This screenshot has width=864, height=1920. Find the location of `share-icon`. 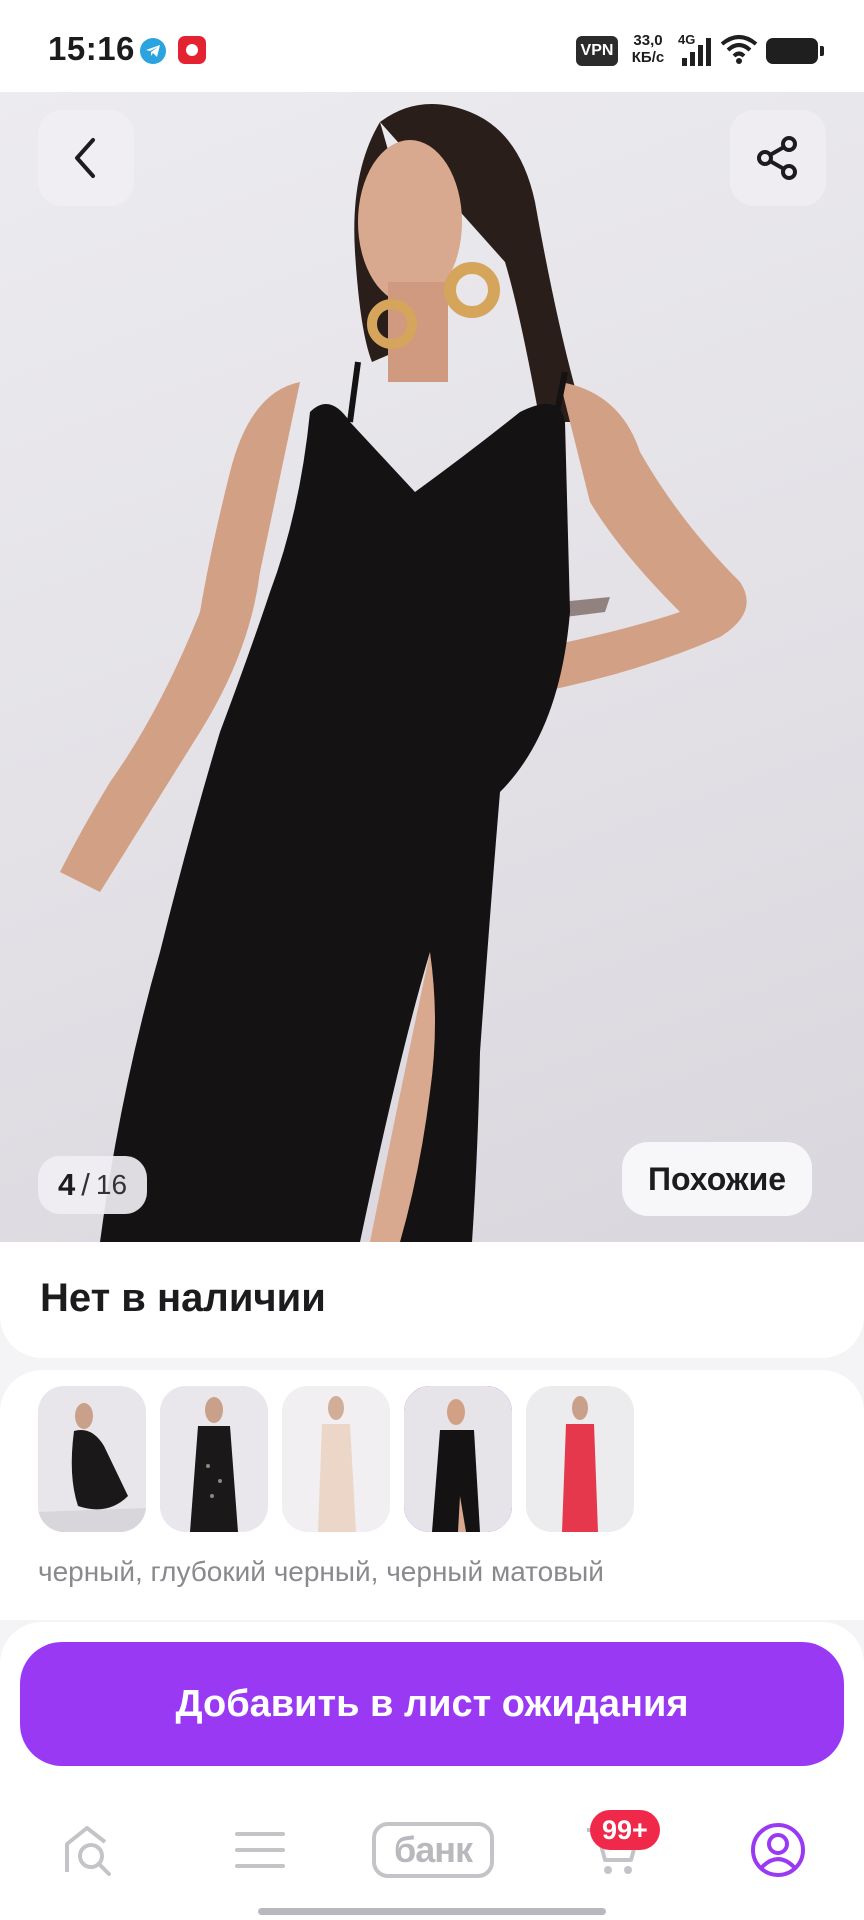

share-icon is located at coordinates (777, 158).